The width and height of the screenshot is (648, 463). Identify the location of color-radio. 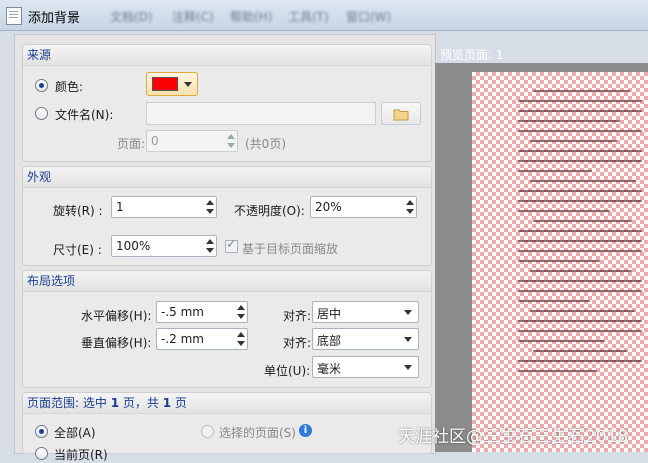
(41, 85).